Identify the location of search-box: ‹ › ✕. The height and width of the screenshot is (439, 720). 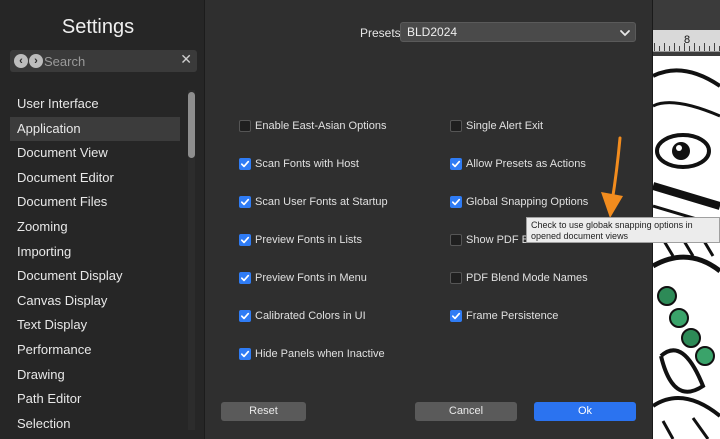
(103, 61).